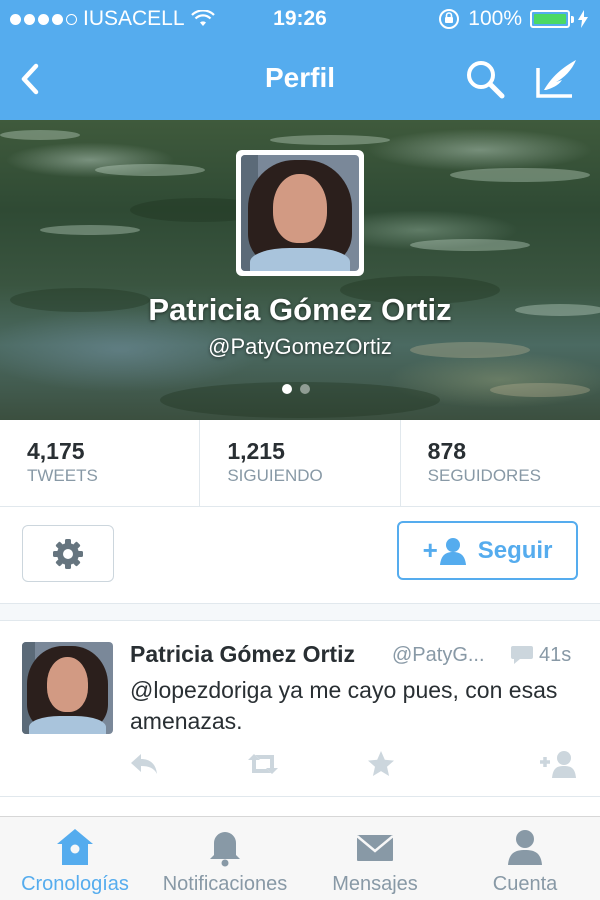 The width and height of the screenshot is (600, 900). I want to click on profile-handle: @PatyGomezOrtiz, so click(300, 346).